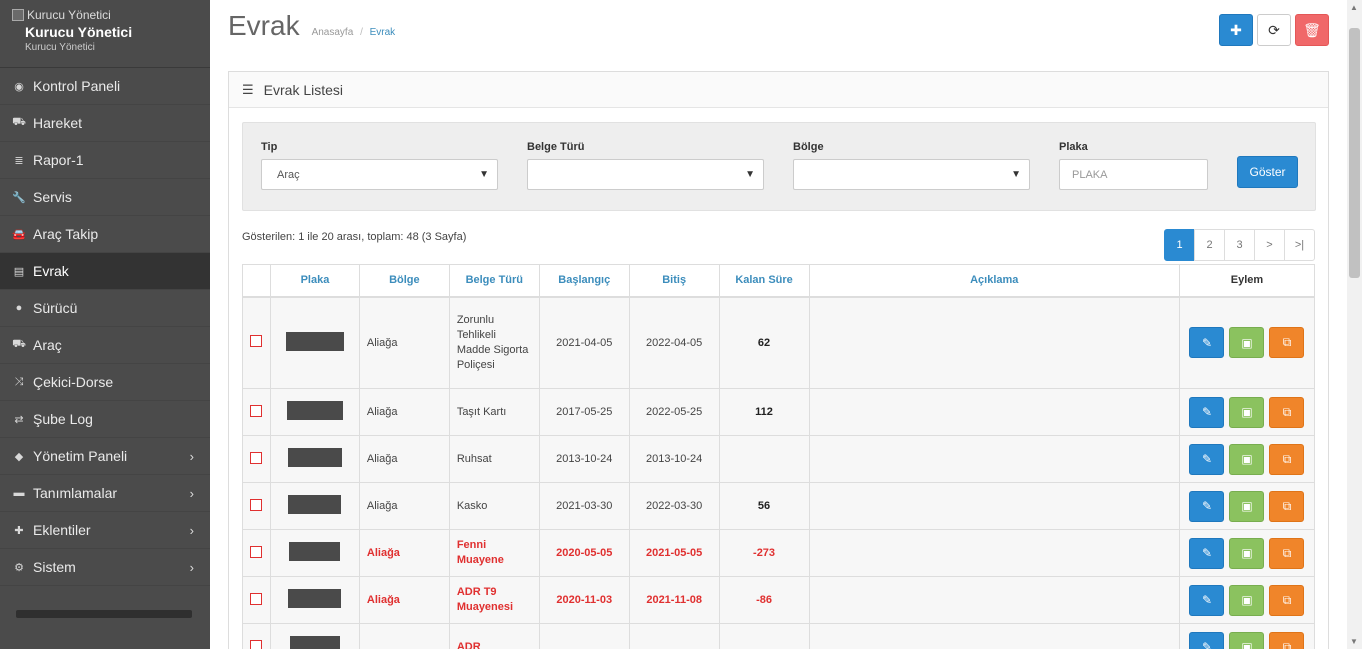  What do you see at coordinates (18, 15) in the screenshot?
I see `broken-image-icon` at bounding box center [18, 15].